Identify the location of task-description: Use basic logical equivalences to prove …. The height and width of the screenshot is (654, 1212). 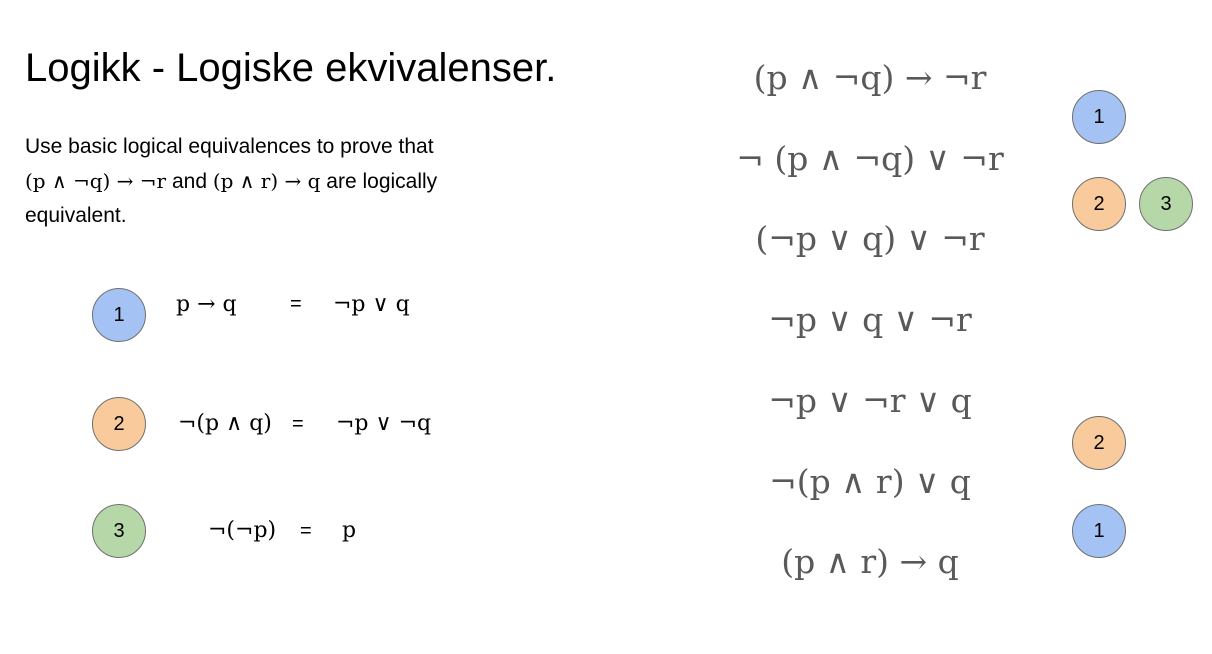
(285, 181).